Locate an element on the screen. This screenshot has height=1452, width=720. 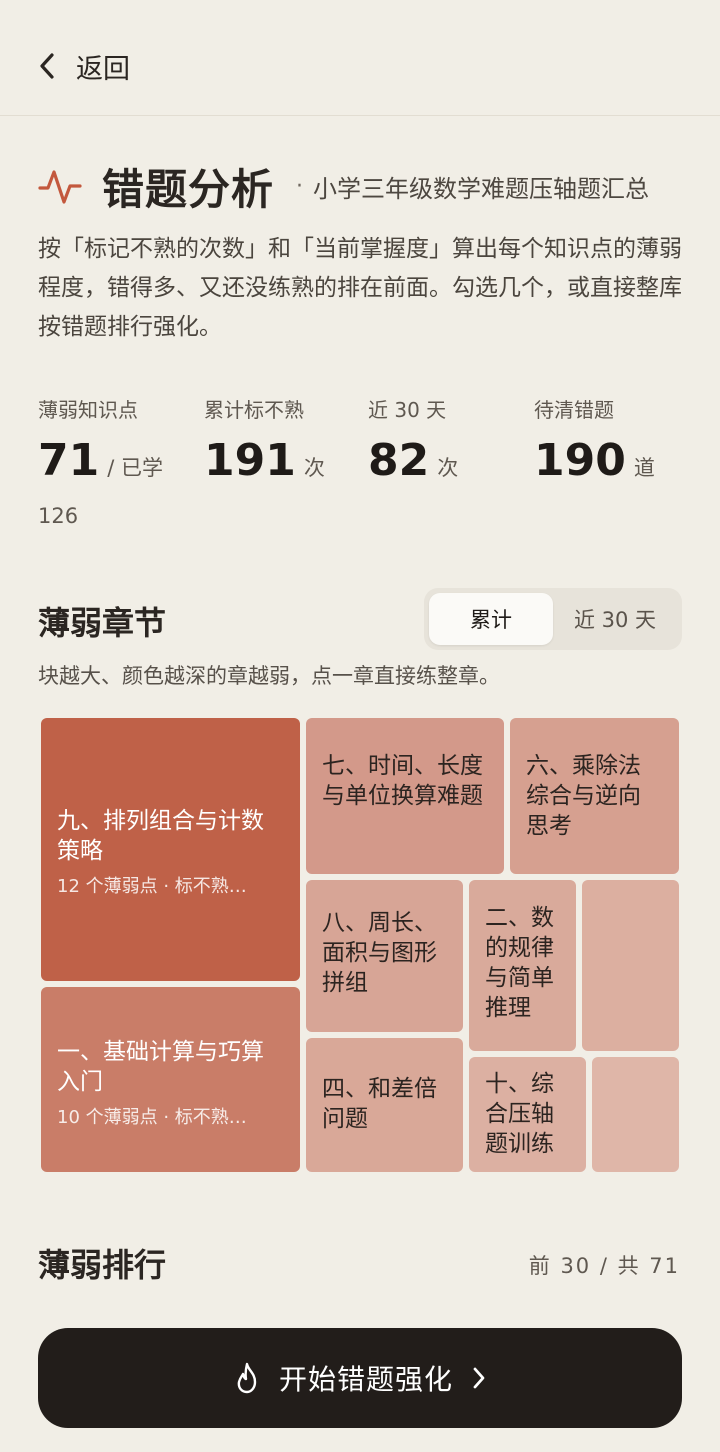
stat-last-30-days: 近 30 天 82 次 is located at coordinates (413, 440).